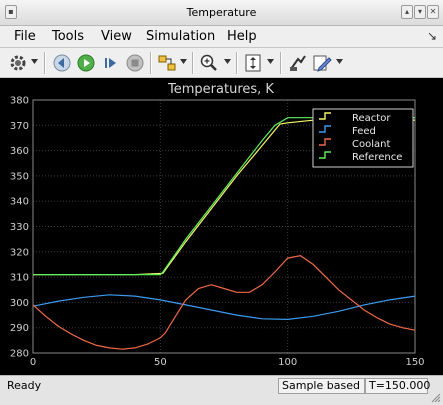 The image size is (443, 405). What do you see at coordinates (420, 12) in the screenshot?
I see `maximize-button: ▾` at bounding box center [420, 12].